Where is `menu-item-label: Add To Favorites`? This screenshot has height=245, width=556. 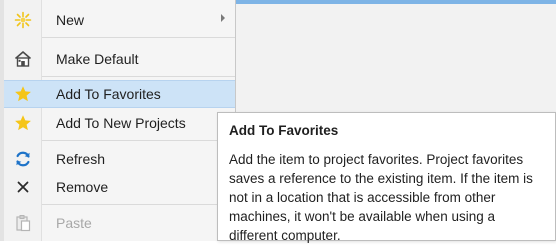 menu-item-label: Add To Favorites is located at coordinates (108, 94).